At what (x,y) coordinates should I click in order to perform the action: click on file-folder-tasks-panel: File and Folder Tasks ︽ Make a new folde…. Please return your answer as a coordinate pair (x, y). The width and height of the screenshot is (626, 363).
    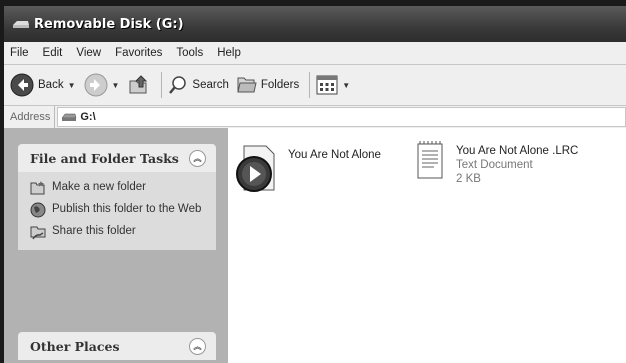
    Looking at the image, I should click on (117, 197).